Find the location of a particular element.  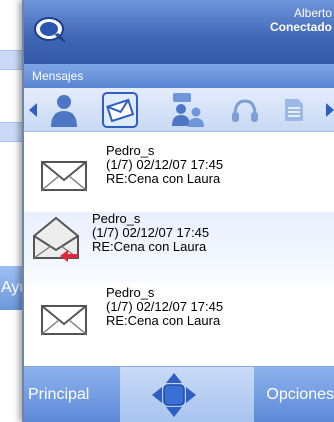

headset-icon is located at coordinates (245, 110).